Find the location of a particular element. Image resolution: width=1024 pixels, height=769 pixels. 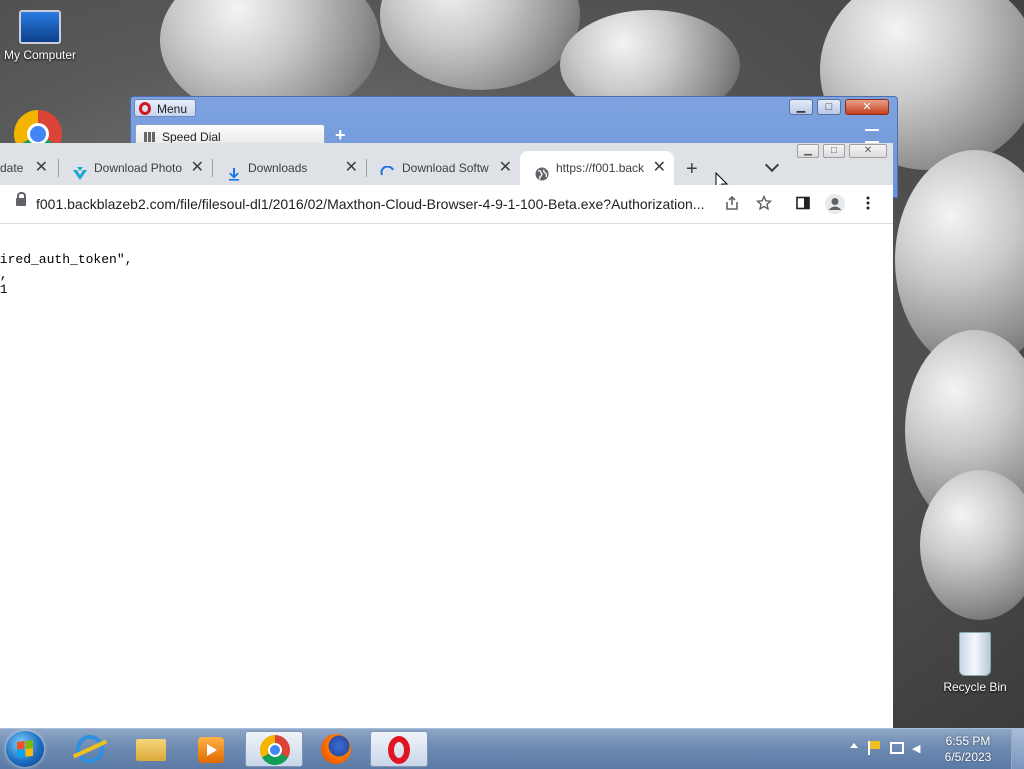

tab-search-chevron-down-icon is located at coordinates (772, 165).